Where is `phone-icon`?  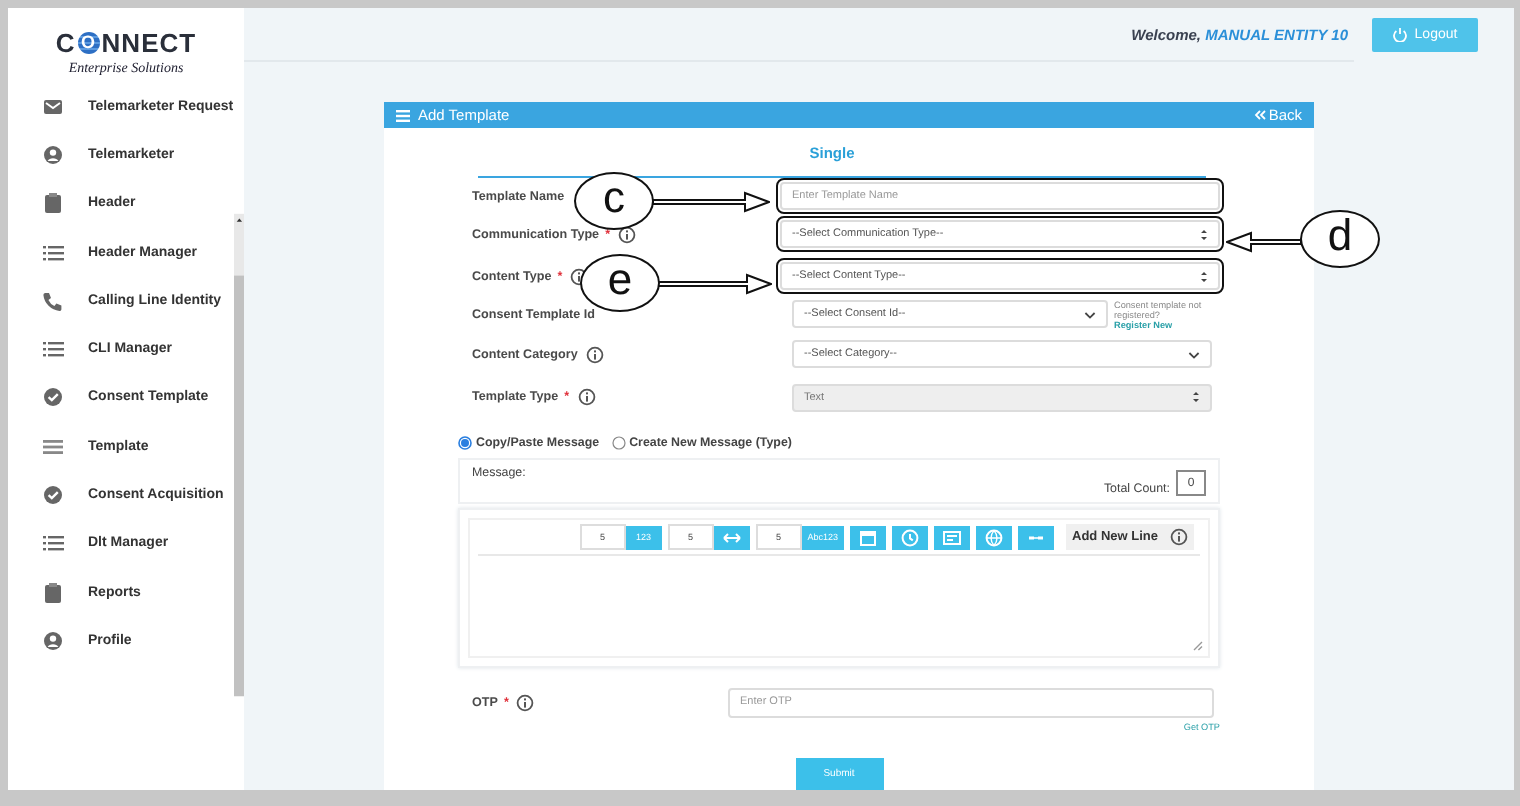
phone-icon is located at coordinates (53, 300).